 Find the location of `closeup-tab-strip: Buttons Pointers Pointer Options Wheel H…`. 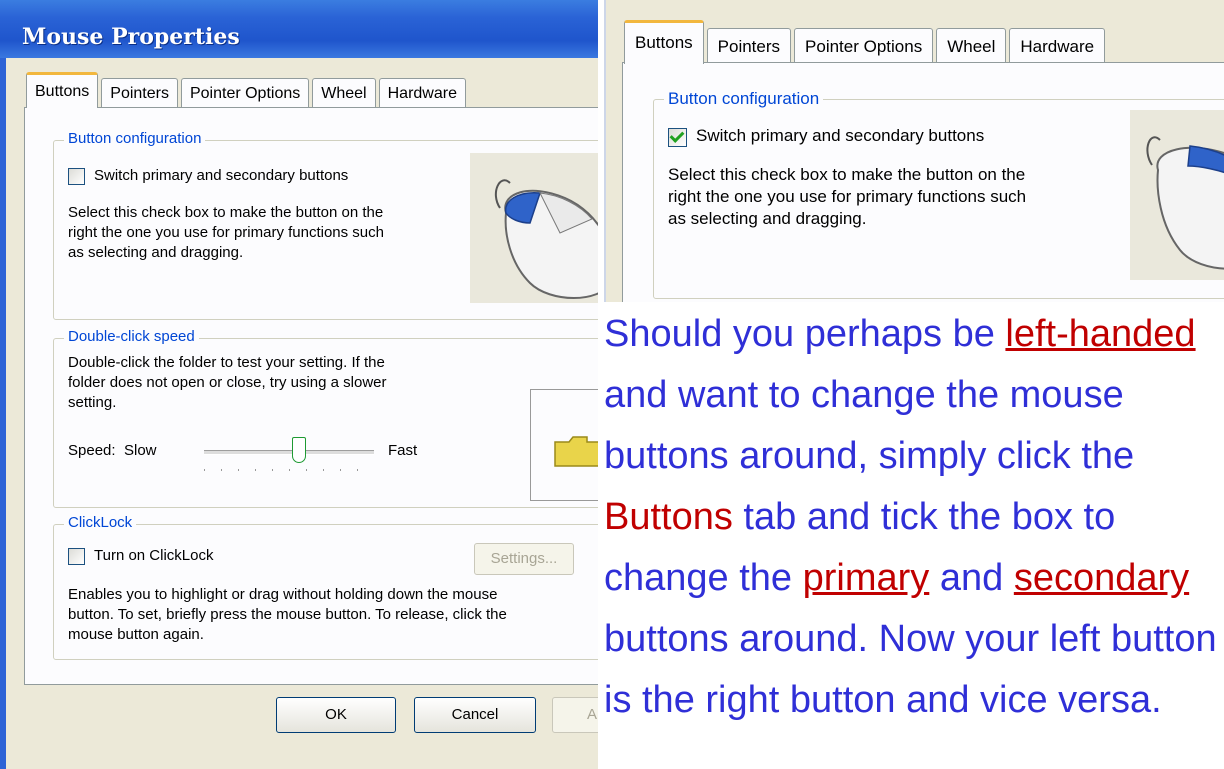

closeup-tab-strip: Buttons Pointers Pointer Options Wheel H… is located at coordinates (866, 42).